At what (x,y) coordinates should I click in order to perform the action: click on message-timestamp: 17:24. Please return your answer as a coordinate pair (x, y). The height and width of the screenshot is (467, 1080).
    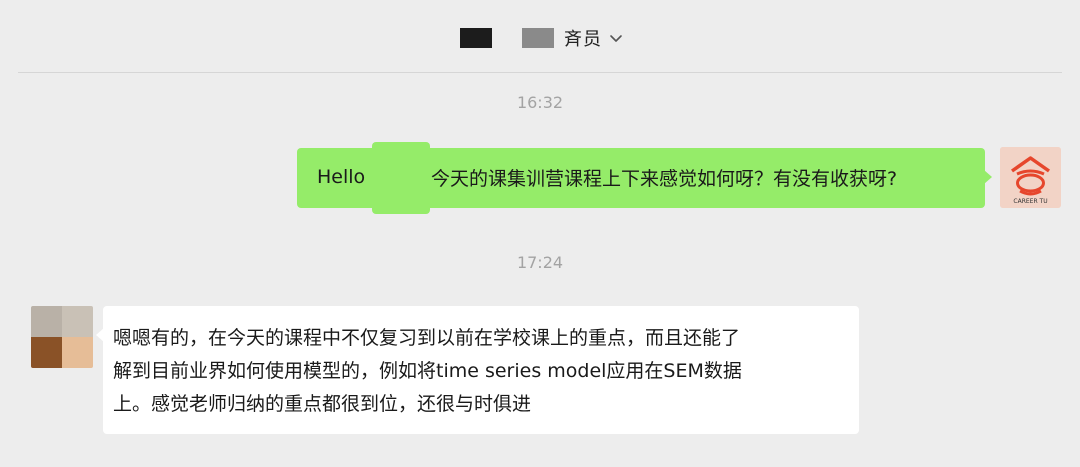
    Looking at the image, I should click on (540, 262).